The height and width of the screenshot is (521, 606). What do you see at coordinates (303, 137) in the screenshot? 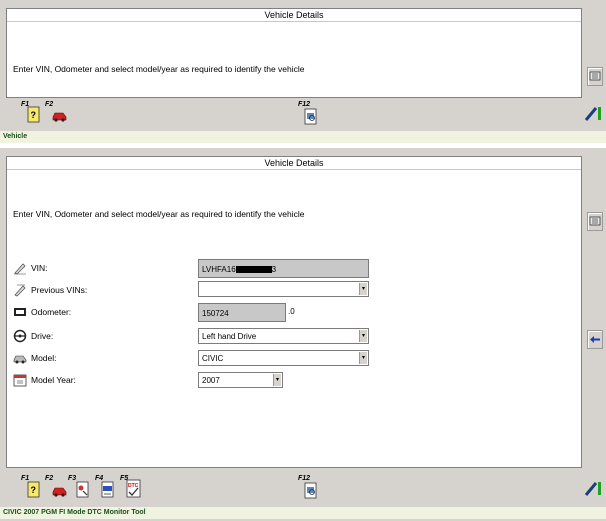
I see `top-status-bar: Vehicle` at bounding box center [303, 137].